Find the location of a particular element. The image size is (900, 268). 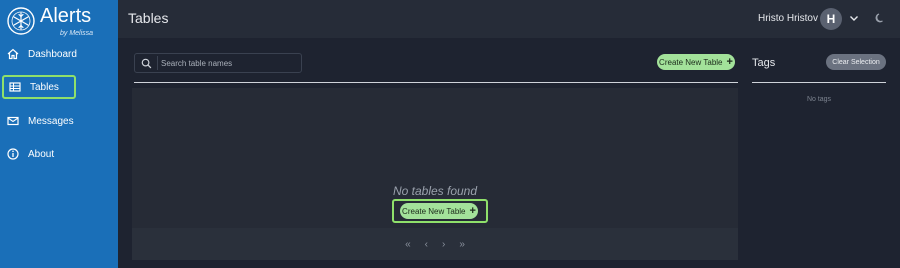

sidebar-item-label: Tables is located at coordinates (44, 87).